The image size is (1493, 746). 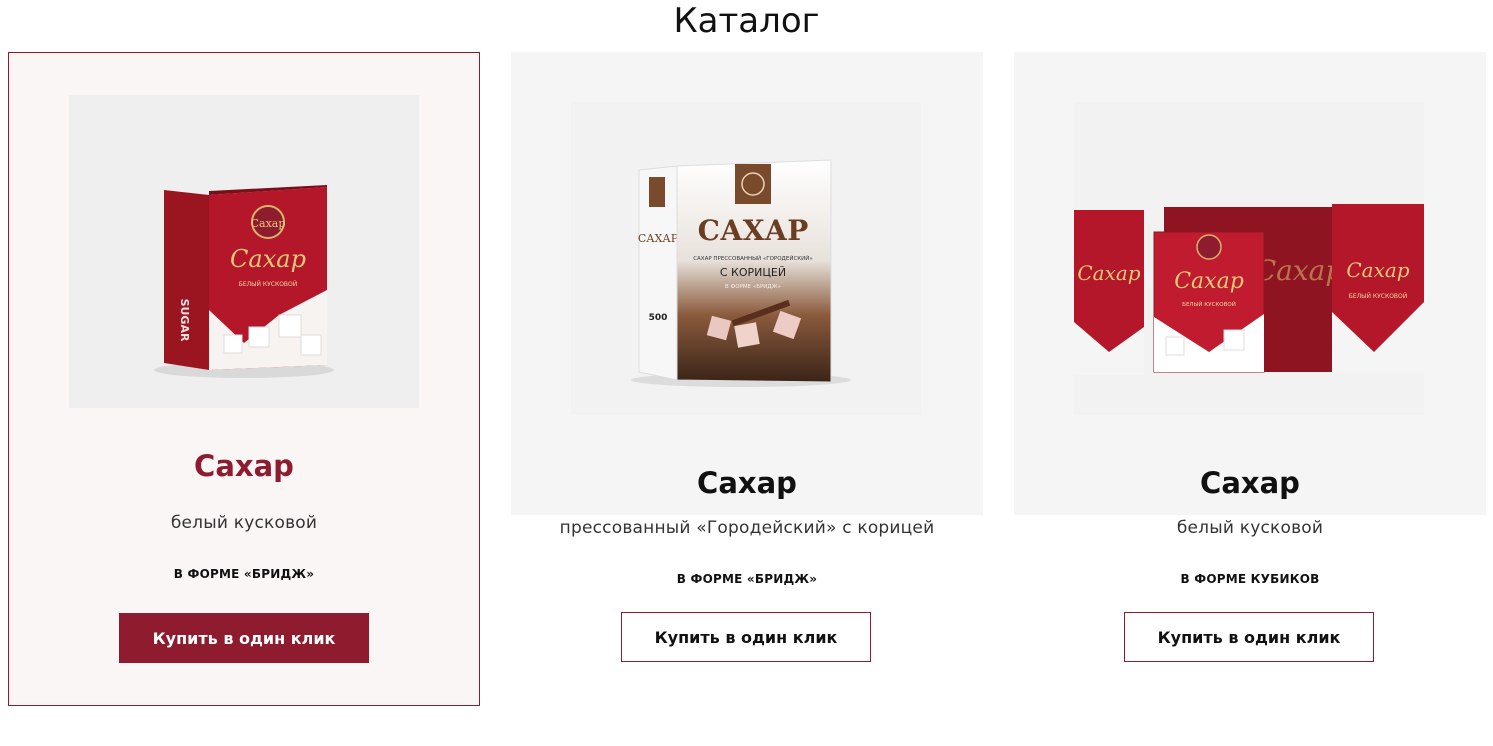 I want to click on pack-line-2: С КОРИЦЕЙ, so click(x=753, y=272).